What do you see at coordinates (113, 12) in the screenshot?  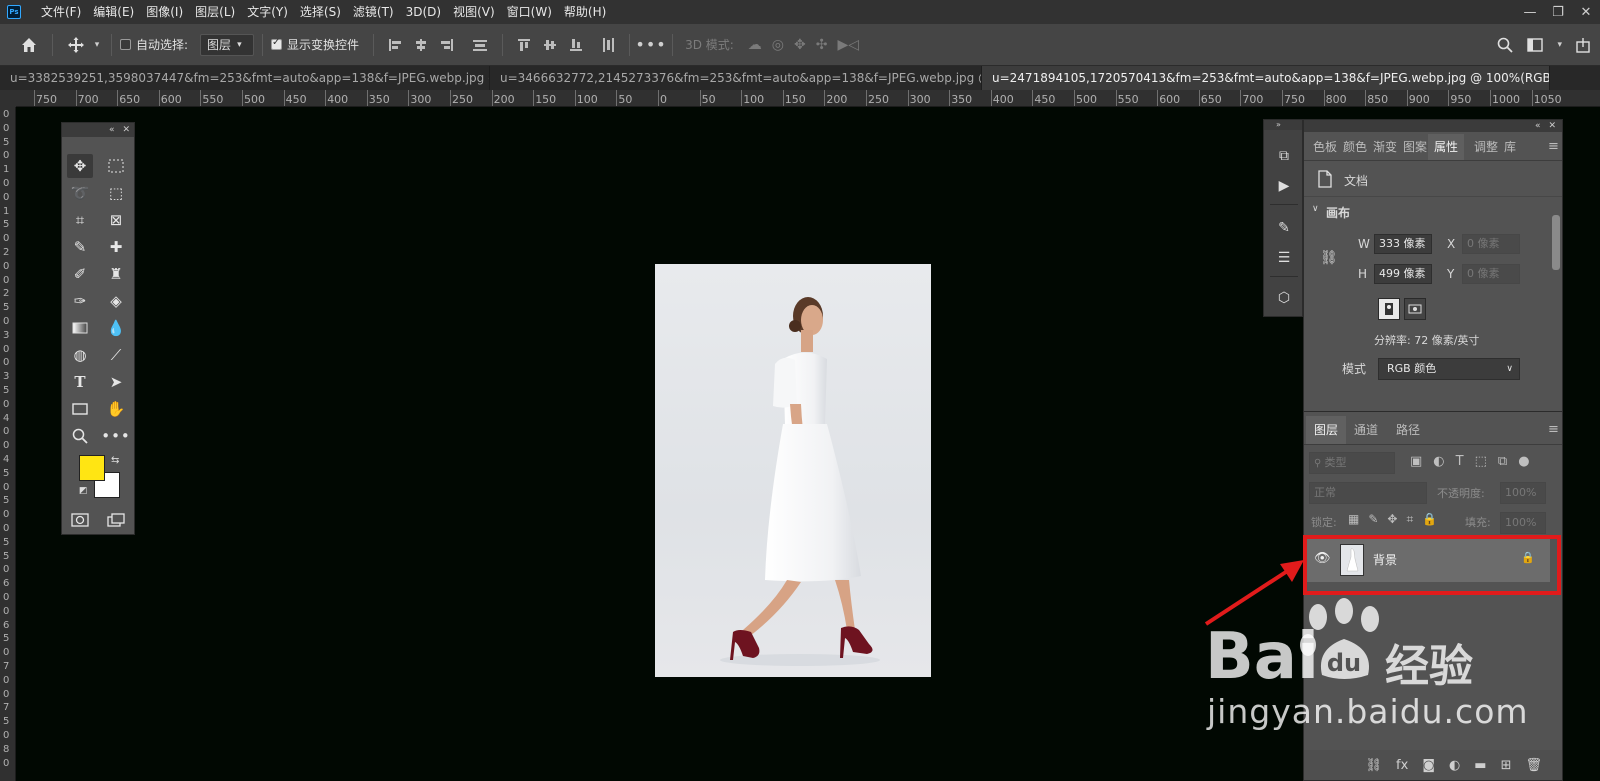 I see `menu-edit: 编辑(E)` at bounding box center [113, 12].